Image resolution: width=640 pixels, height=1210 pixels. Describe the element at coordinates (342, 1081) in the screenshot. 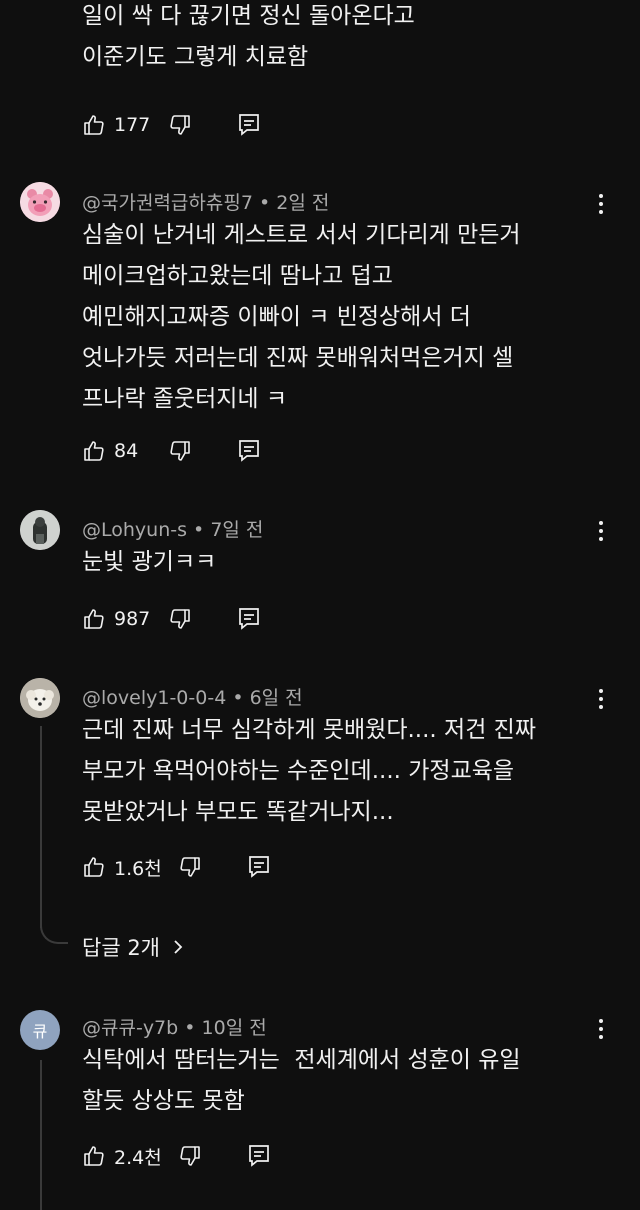

I see `comment-text: 식탁에서 땀터는거는 전세계에서 성훈이 유일 할듯 상상도 못함` at that location.